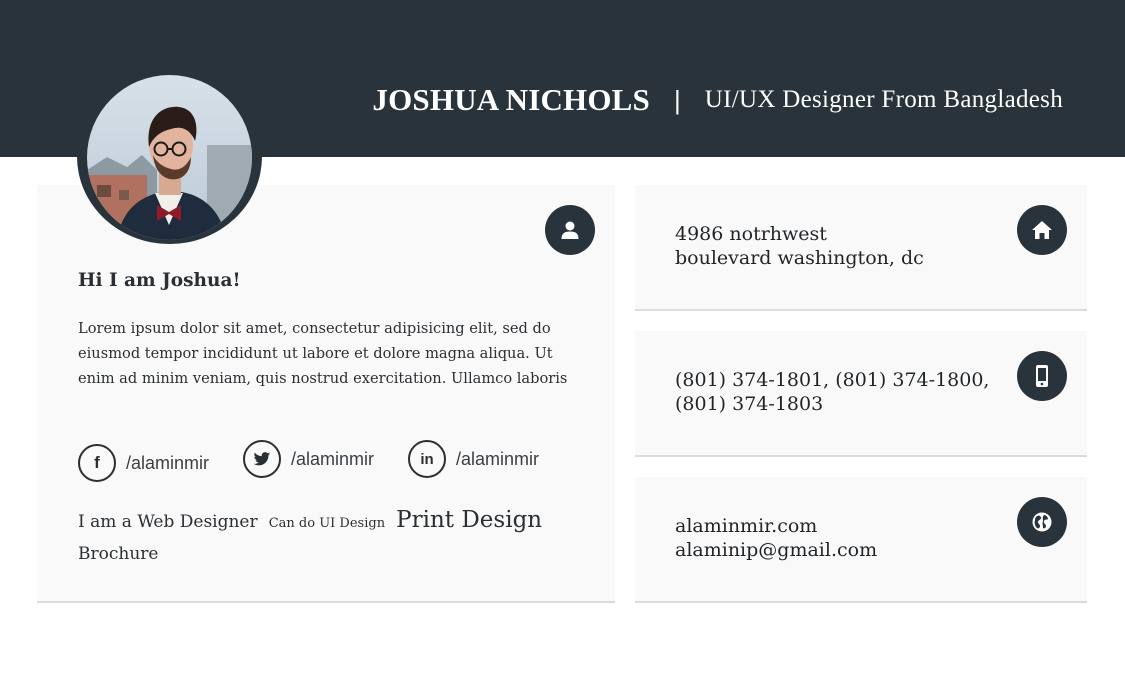 This screenshot has width=1125, height=675. What do you see at coordinates (832, 380) in the screenshot?
I see `phone-line-1: (801) 374-1801, (801) 374-1800,` at bounding box center [832, 380].